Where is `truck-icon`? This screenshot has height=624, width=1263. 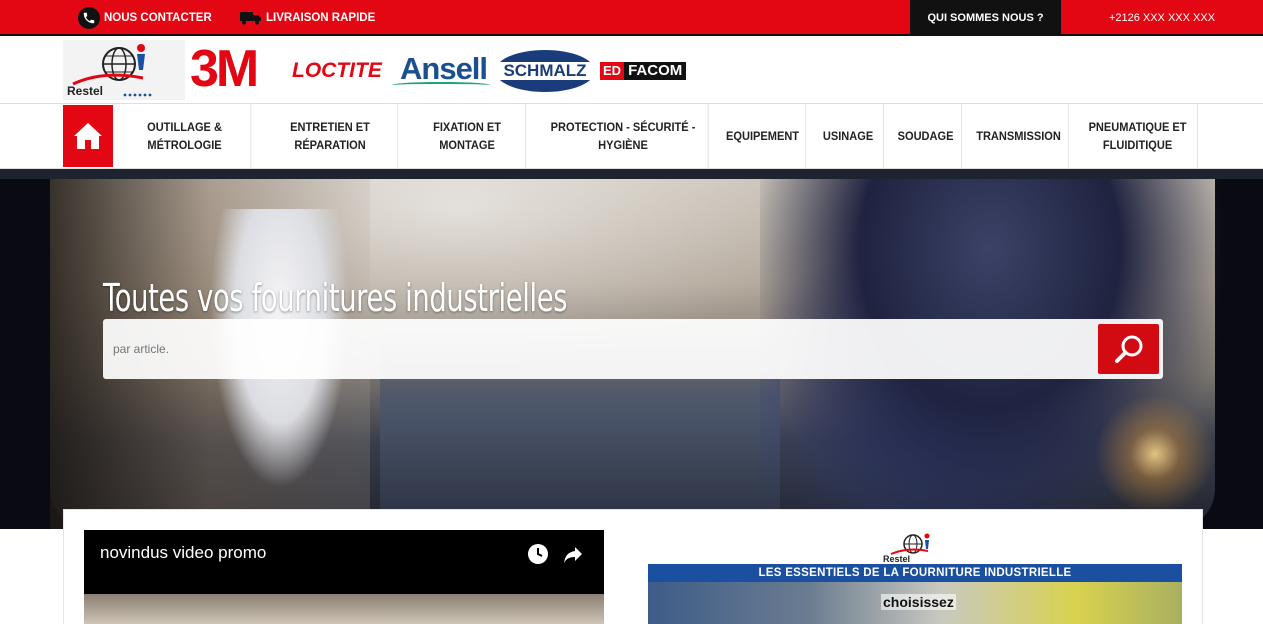
truck-icon is located at coordinates (251, 18).